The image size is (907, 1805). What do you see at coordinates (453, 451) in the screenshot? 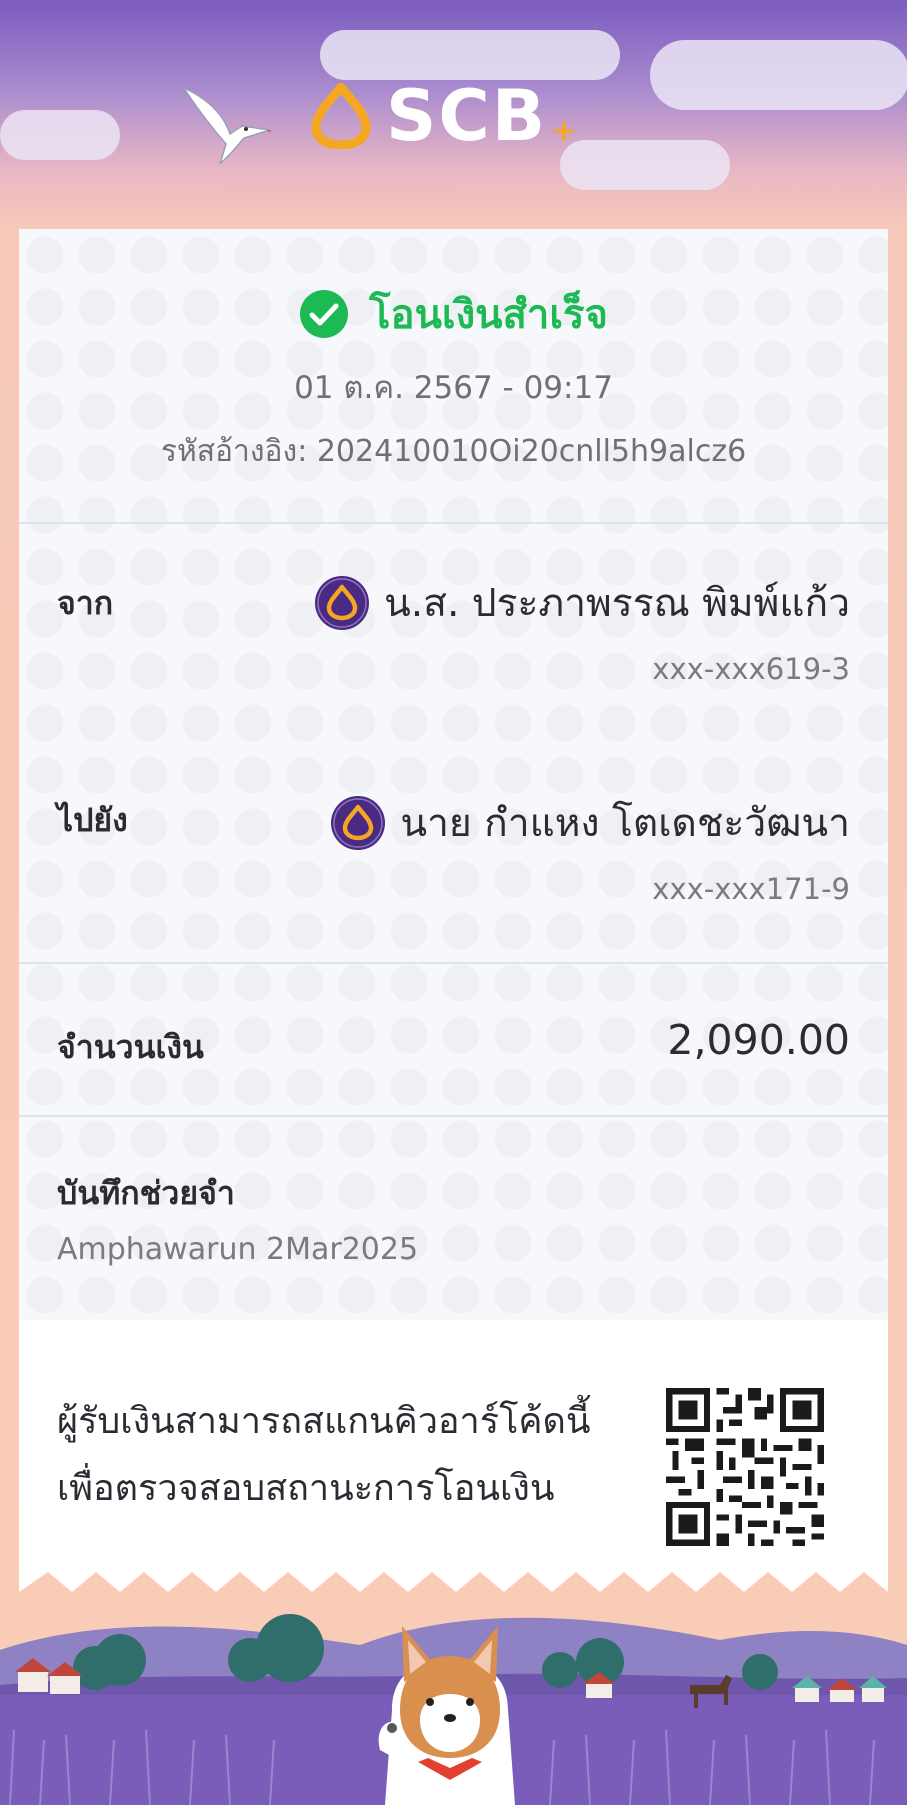
I see `reference-code: รหัสอ้างอิง: 202410010Oi20cnll5h9alcz6` at bounding box center [453, 451].